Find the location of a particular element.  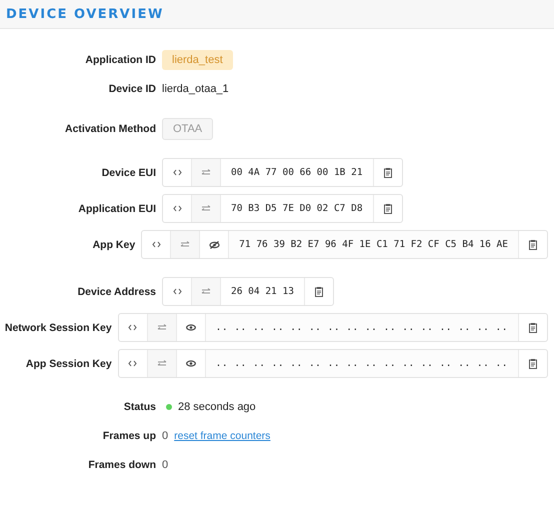

key-value: 00 4A 77 00 66 00 1B 21 is located at coordinates (297, 173).